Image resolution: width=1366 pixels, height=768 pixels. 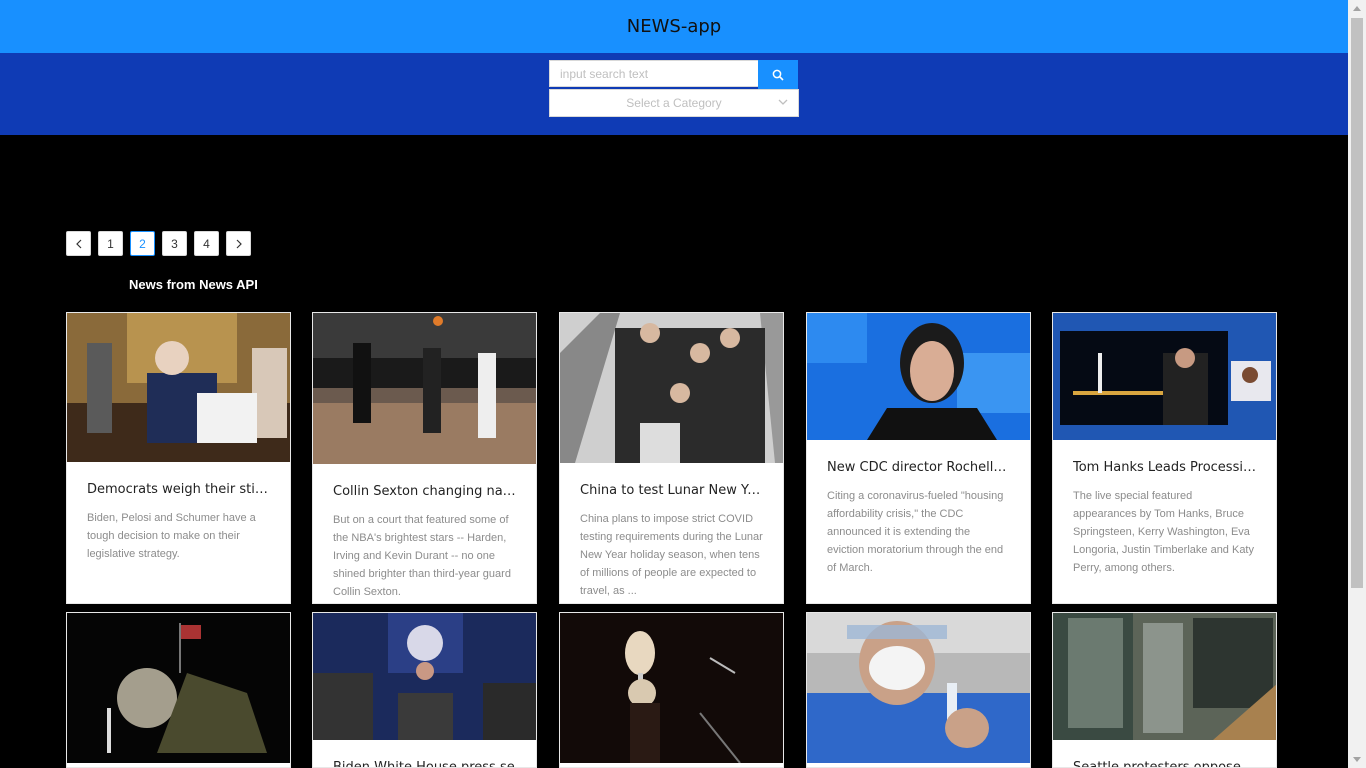 I want to click on page-scrollbar, so click(x=1357, y=384).